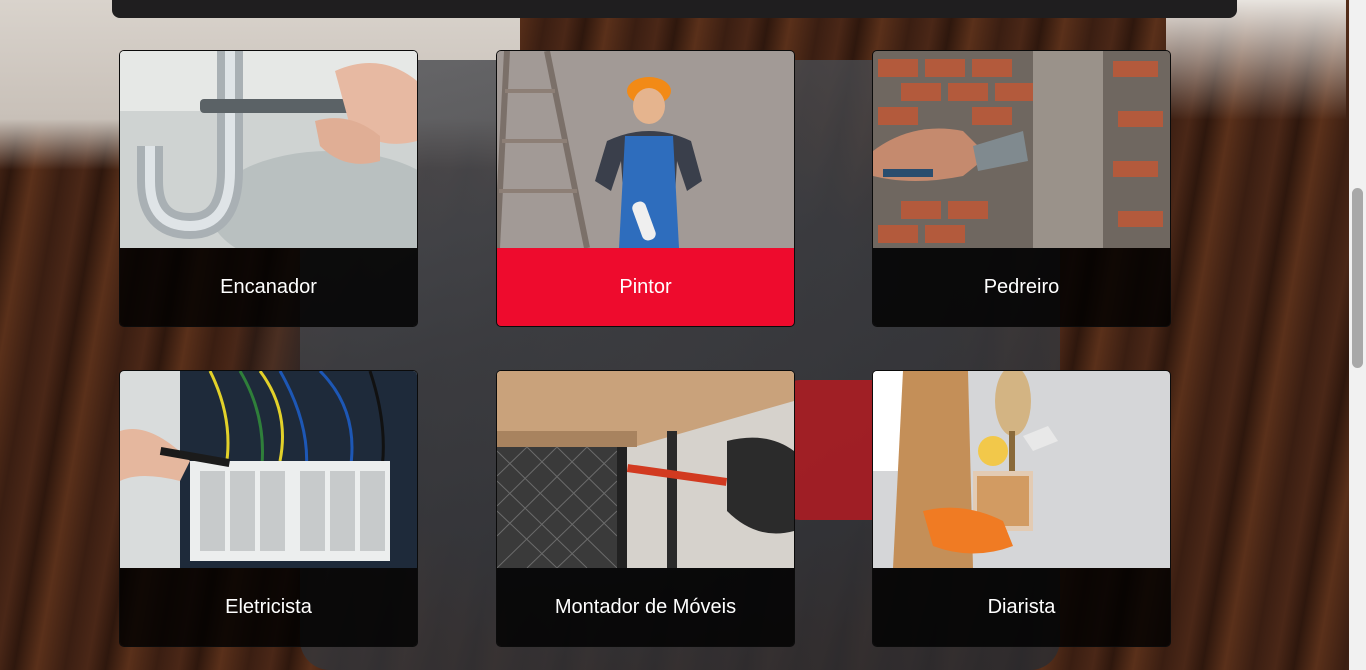 The width and height of the screenshot is (1366, 670). What do you see at coordinates (268, 469) in the screenshot?
I see `electrician-photo` at bounding box center [268, 469].